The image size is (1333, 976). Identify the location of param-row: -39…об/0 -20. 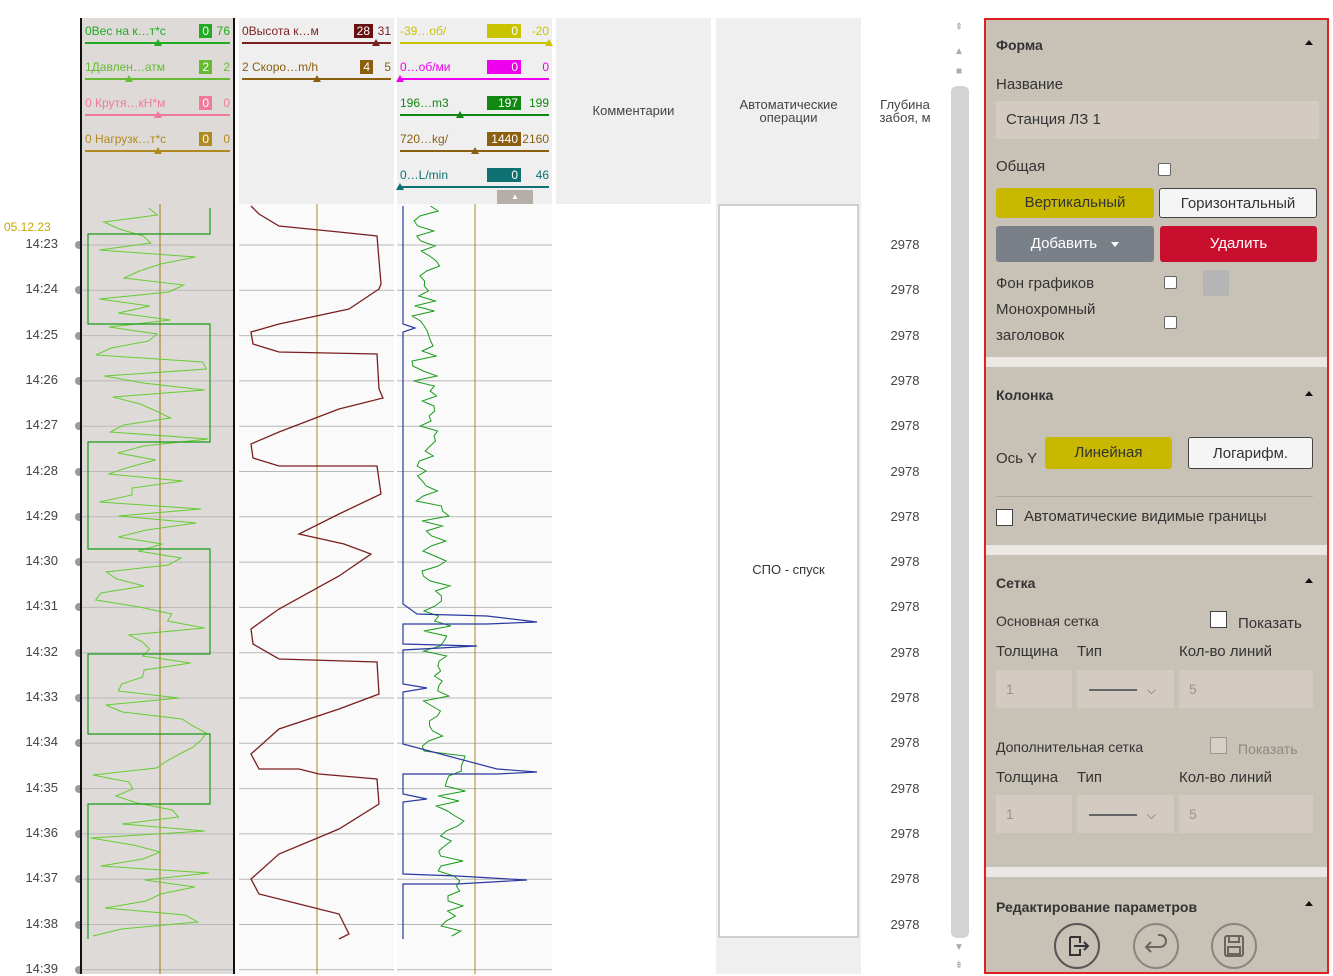
(476, 35).